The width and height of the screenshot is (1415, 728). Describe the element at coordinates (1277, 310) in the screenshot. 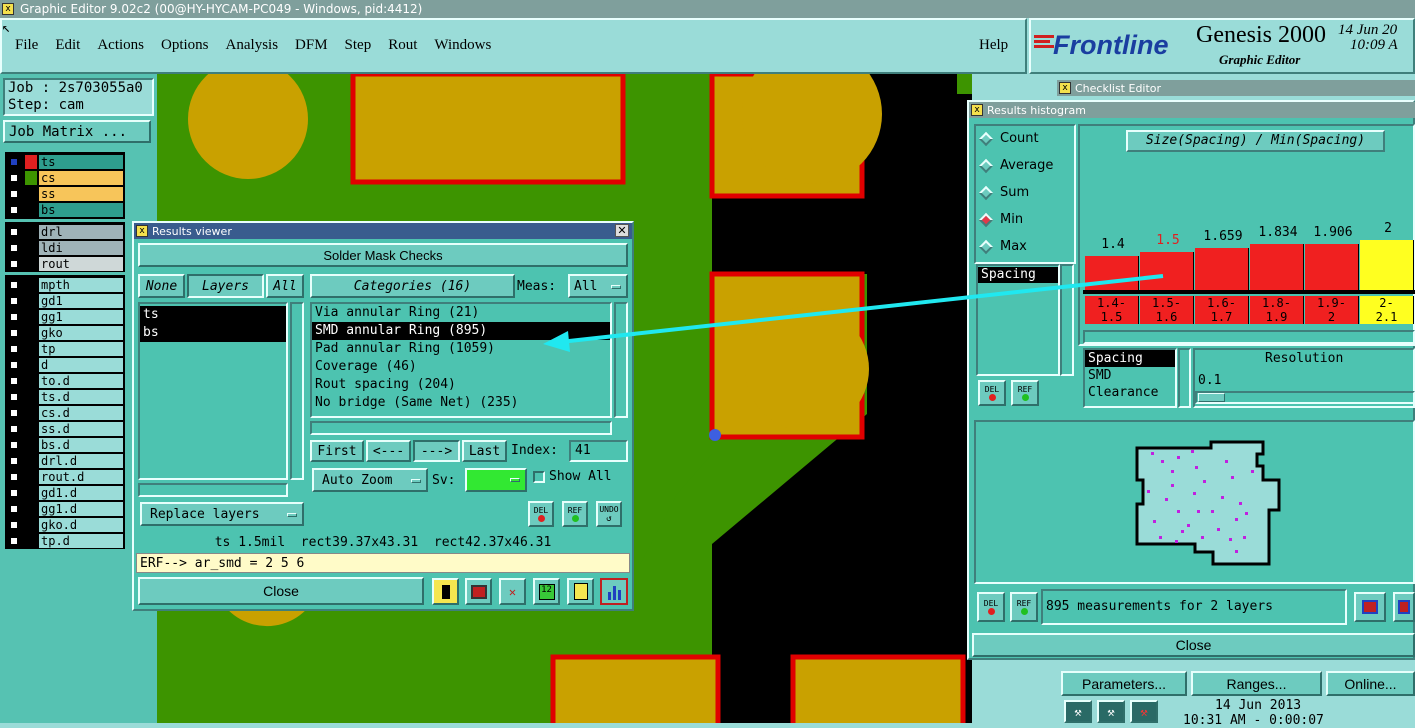

I see `histogram-bin-label: 1.8- 1.9` at that location.